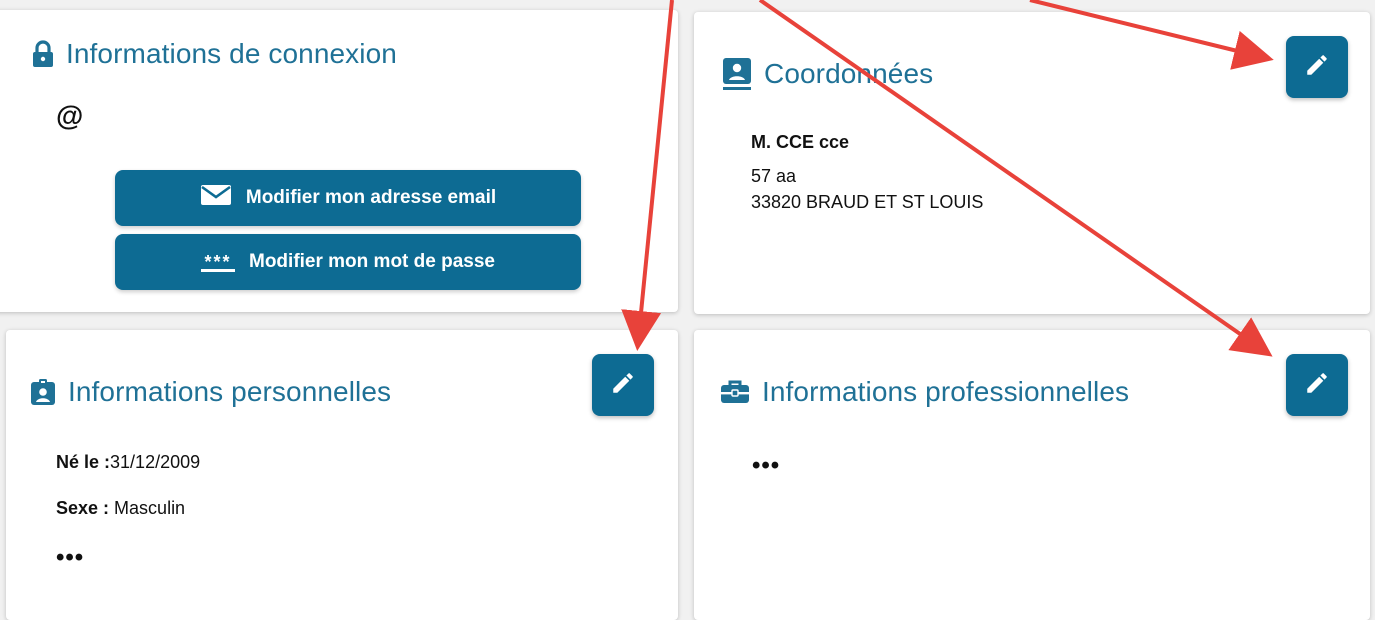 This screenshot has height=620, width=1375. I want to click on change-password-label: Modifier mon mot de passe, so click(372, 261).